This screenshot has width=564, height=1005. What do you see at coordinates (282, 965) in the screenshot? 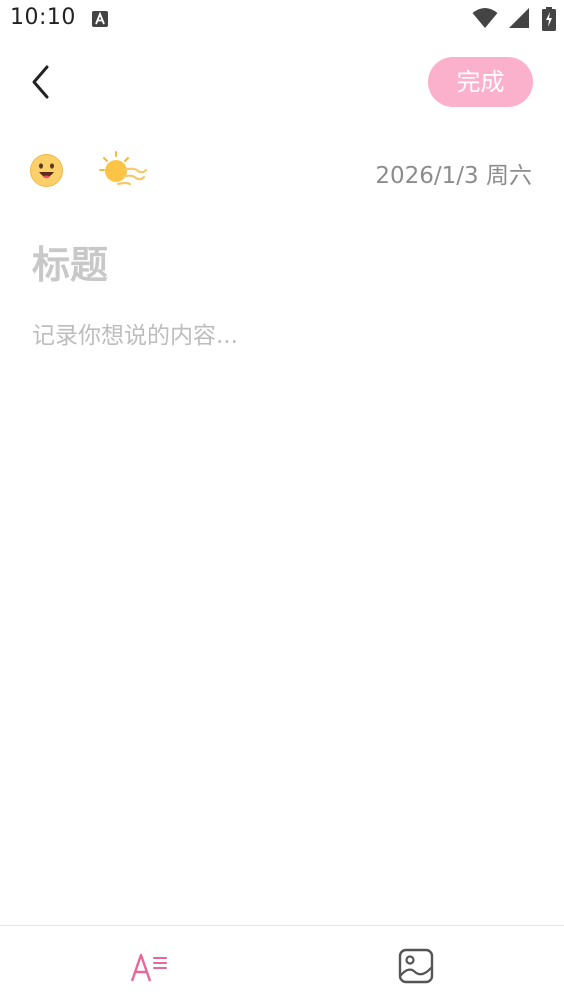
I see `bottom-toolbar` at bounding box center [282, 965].